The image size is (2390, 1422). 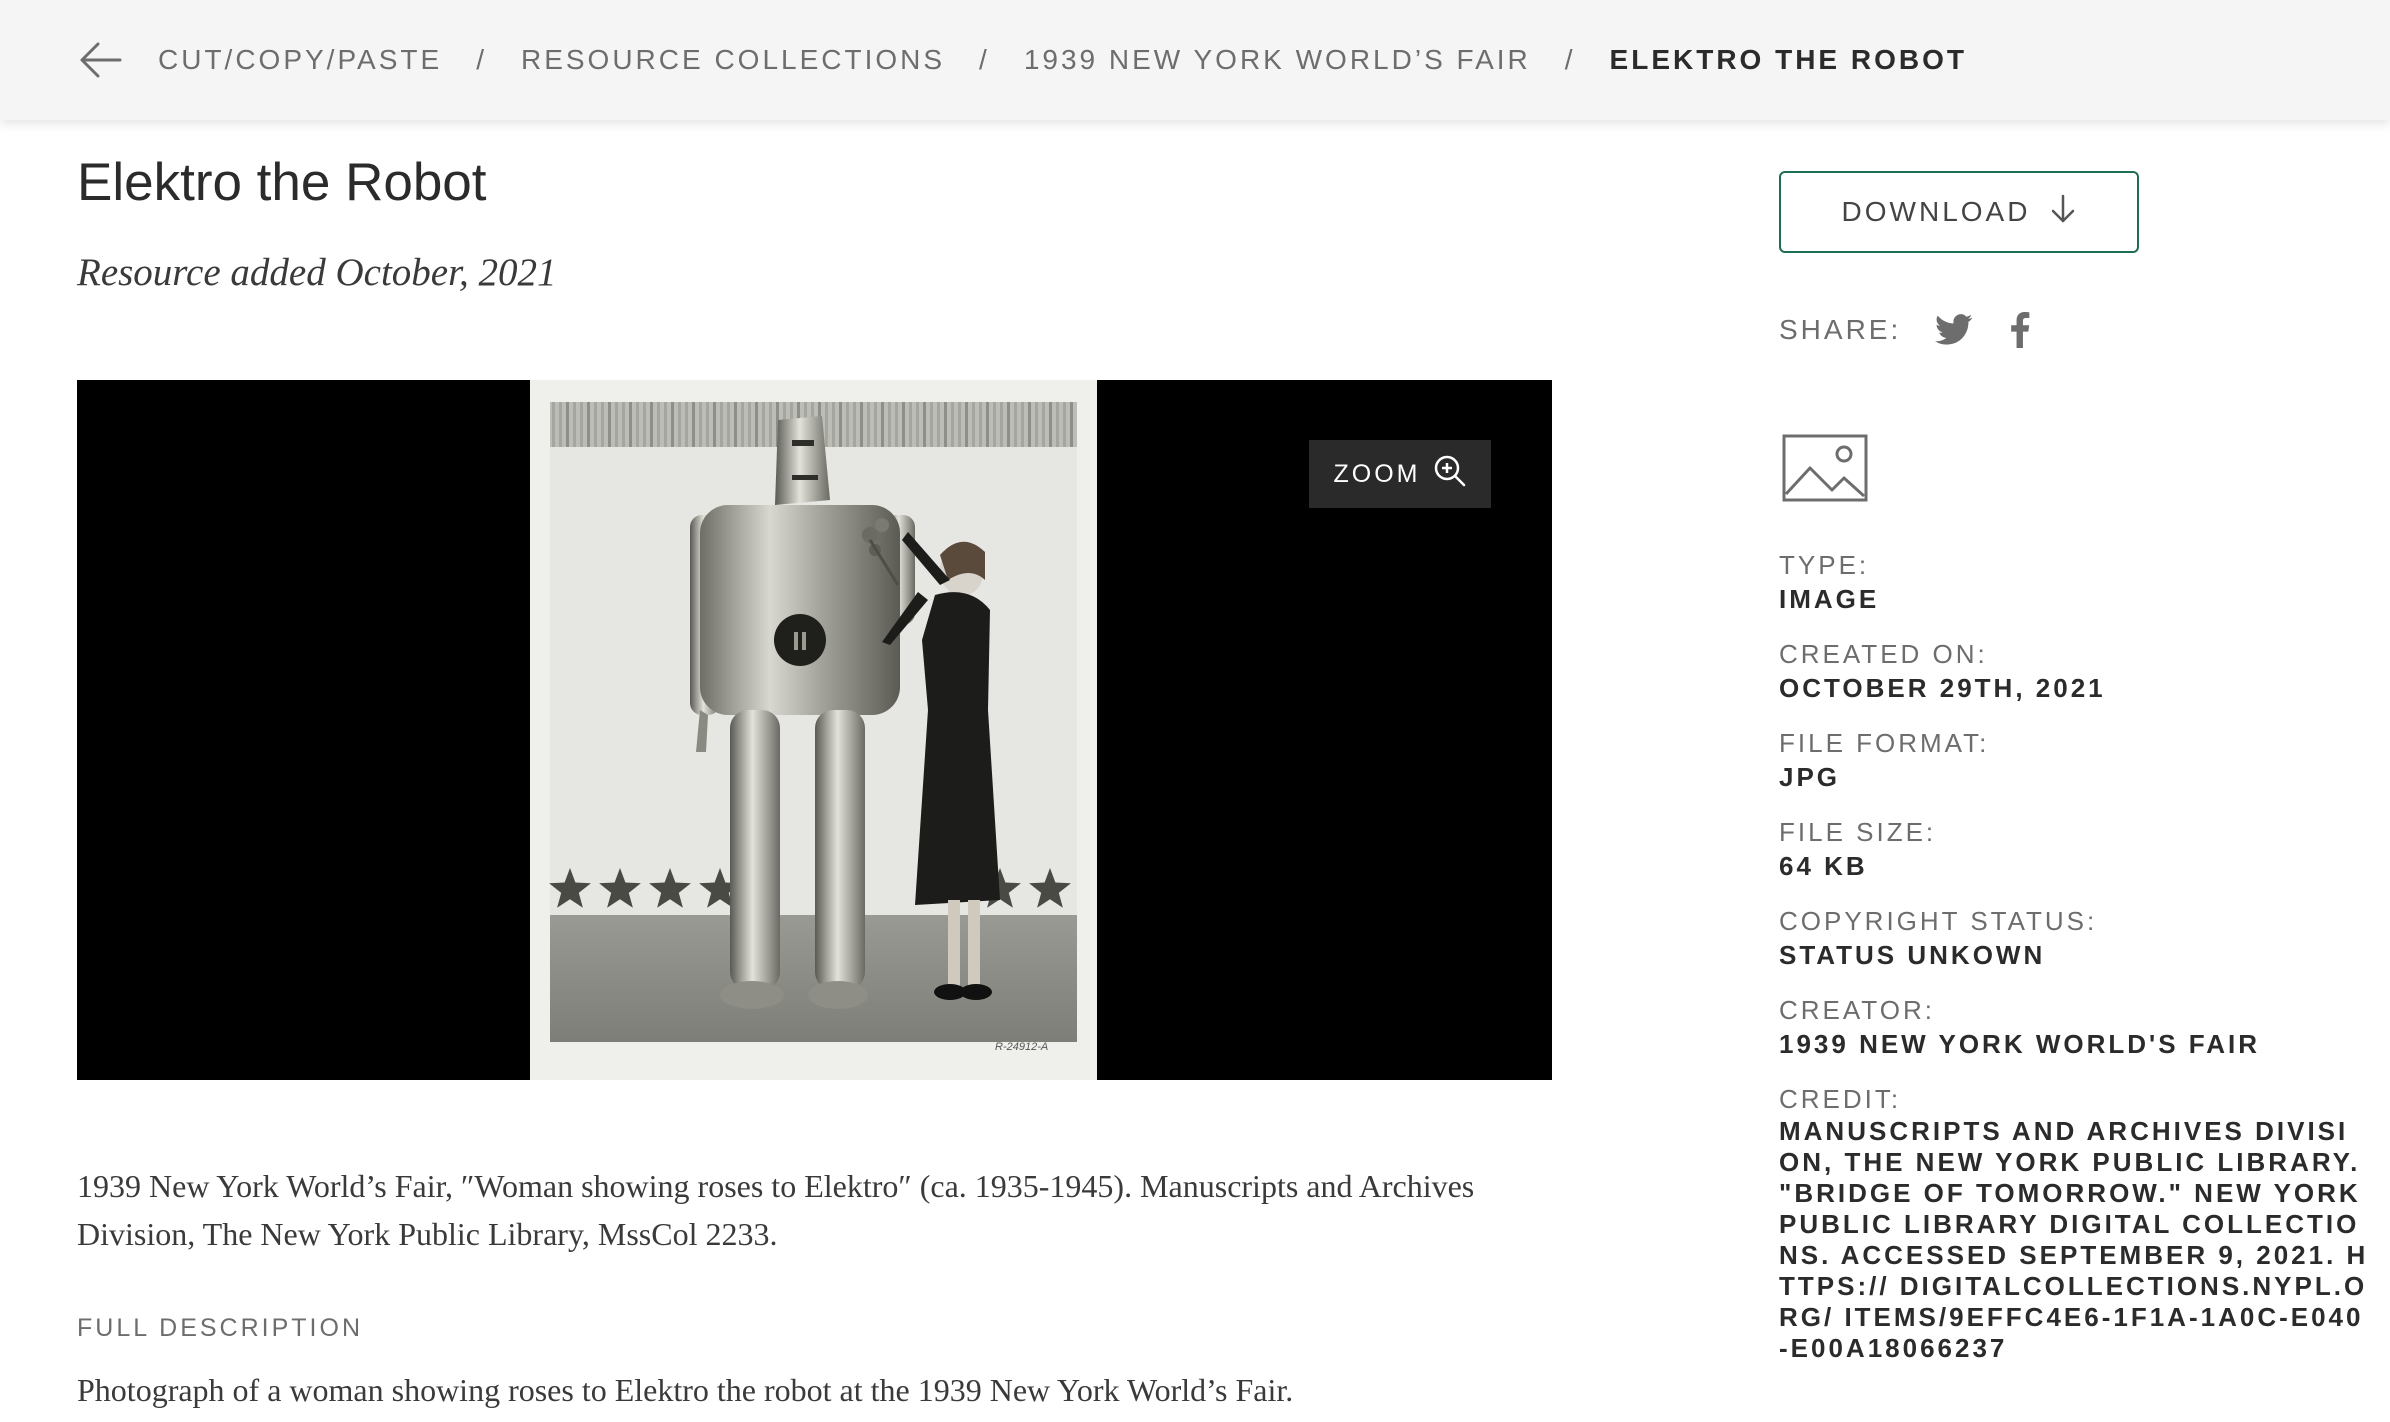 I want to click on download-button: DOWNLOAD, so click(x=1959, y=212).